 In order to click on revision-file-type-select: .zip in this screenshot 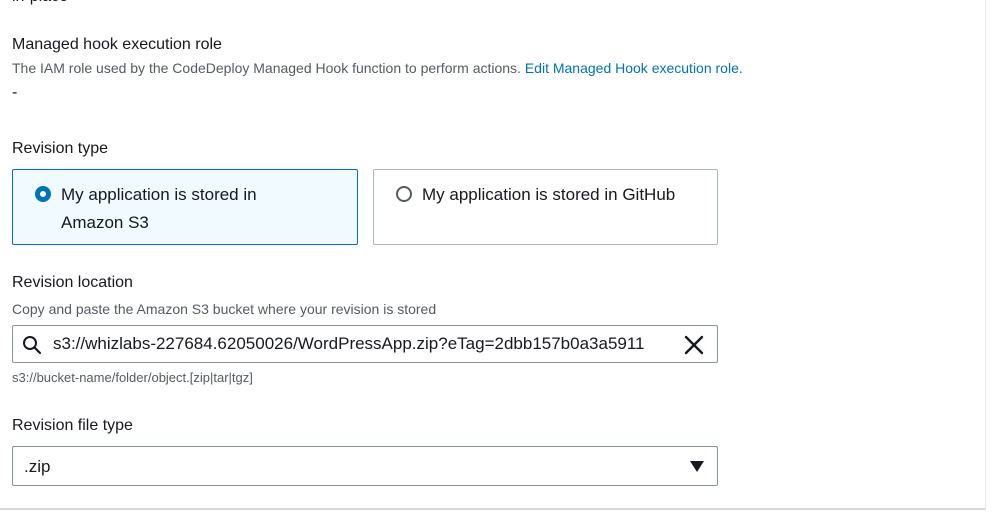, I will do `click(365, 466)`.